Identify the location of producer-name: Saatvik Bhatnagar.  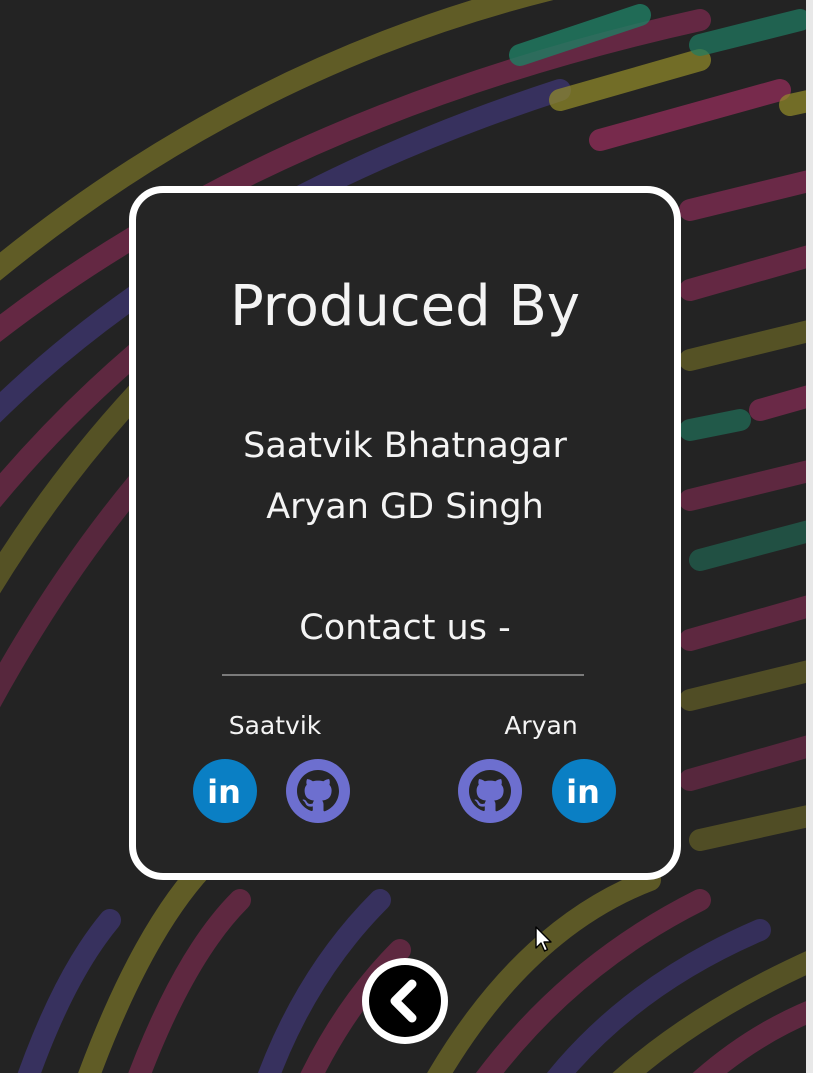
(405, 446).